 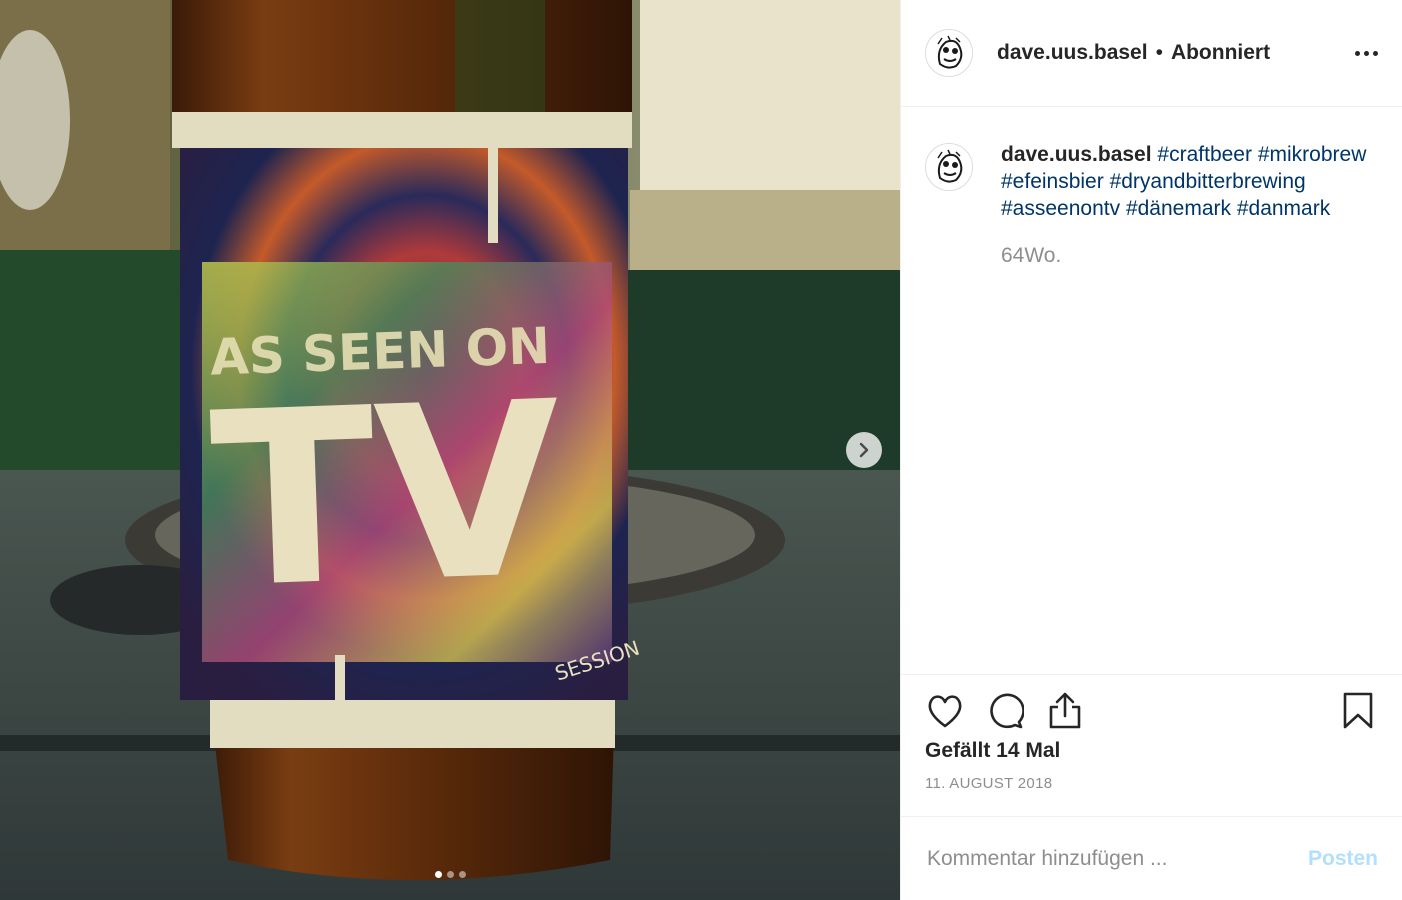 I want to click on carousel-dot-active, so click(x=438, y=874).